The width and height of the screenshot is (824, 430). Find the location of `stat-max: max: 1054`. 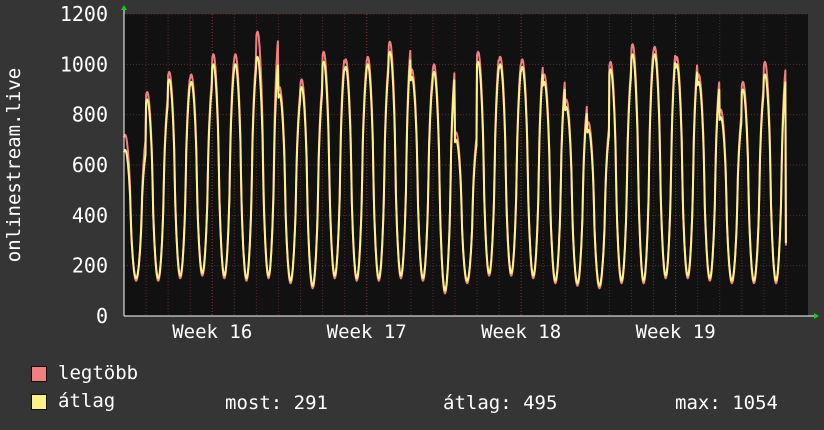

stat-max: max: 1054 is located at coordinates (726, 403).